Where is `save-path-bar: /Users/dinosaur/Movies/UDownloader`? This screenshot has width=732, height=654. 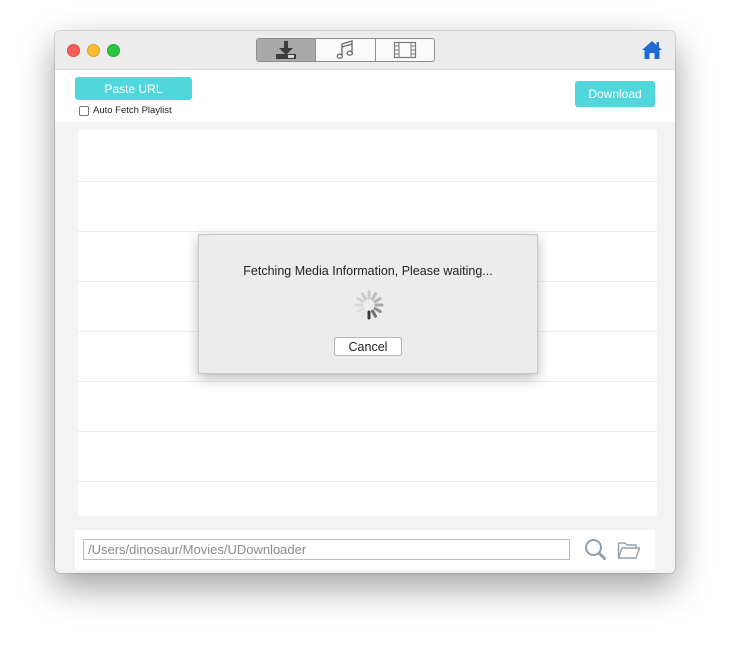 save-path-bar: /Users/dinosaur/Movies/UDownloader is located at coordinates (365, 550).